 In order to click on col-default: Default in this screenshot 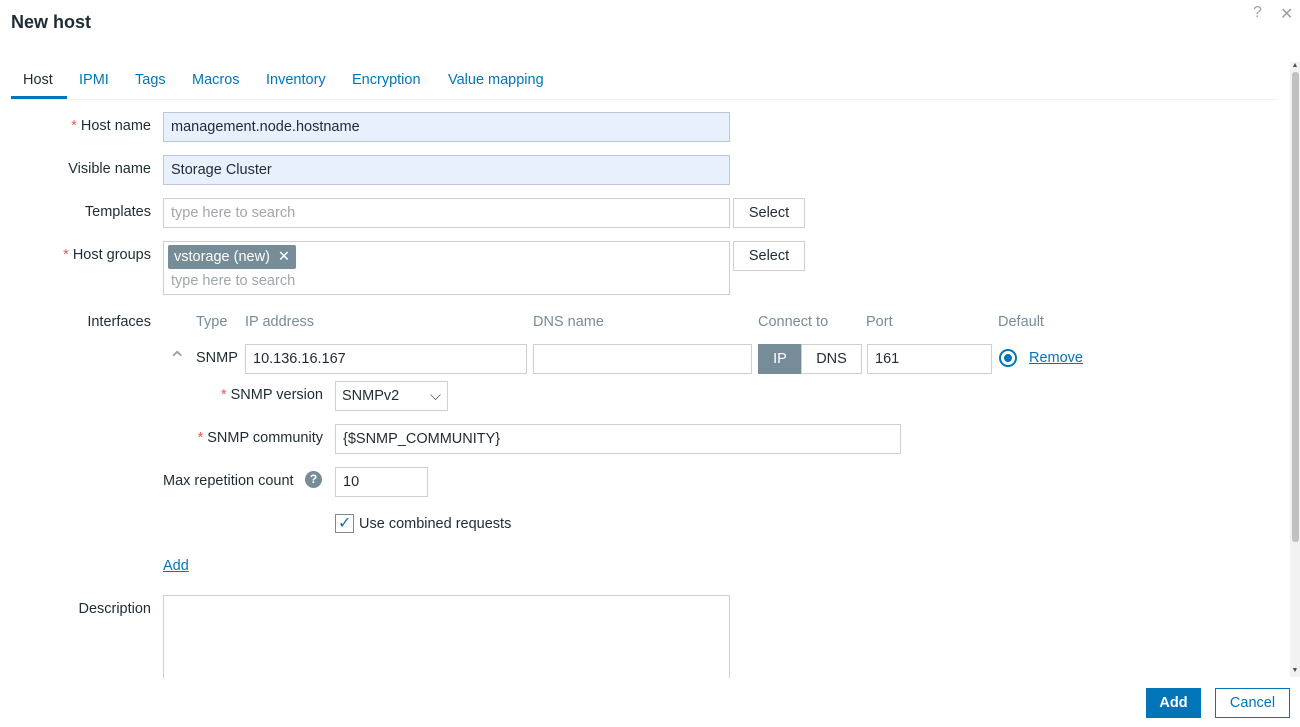, I will do `click(1021, 322)`.